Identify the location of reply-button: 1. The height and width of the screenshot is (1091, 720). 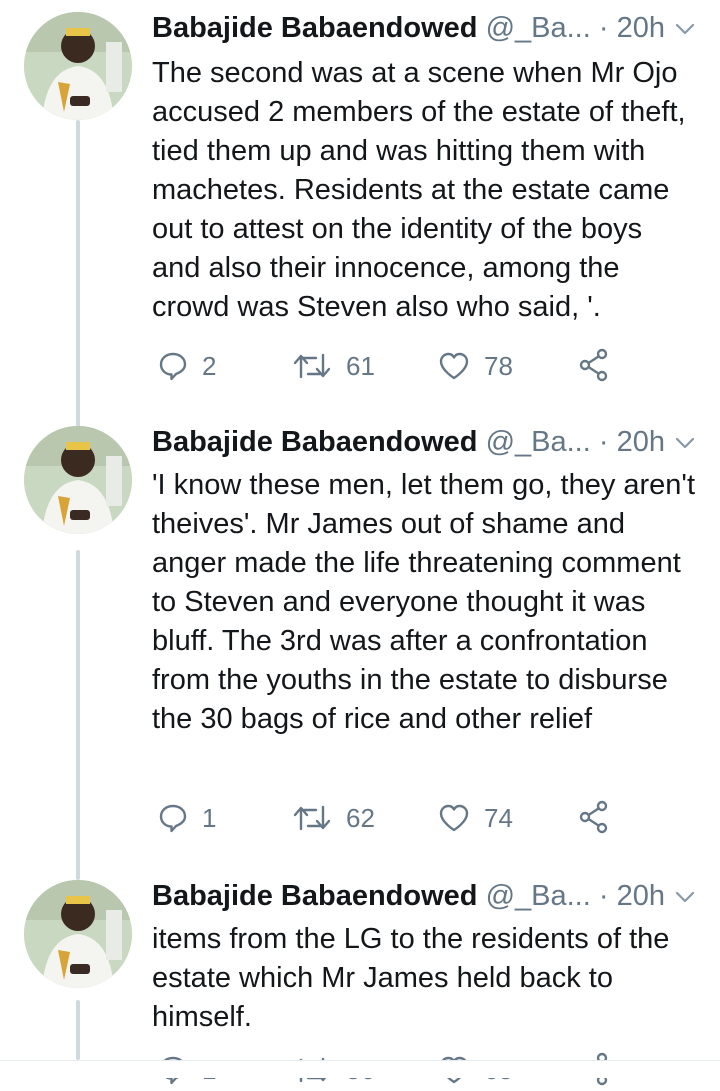
(187, 818).